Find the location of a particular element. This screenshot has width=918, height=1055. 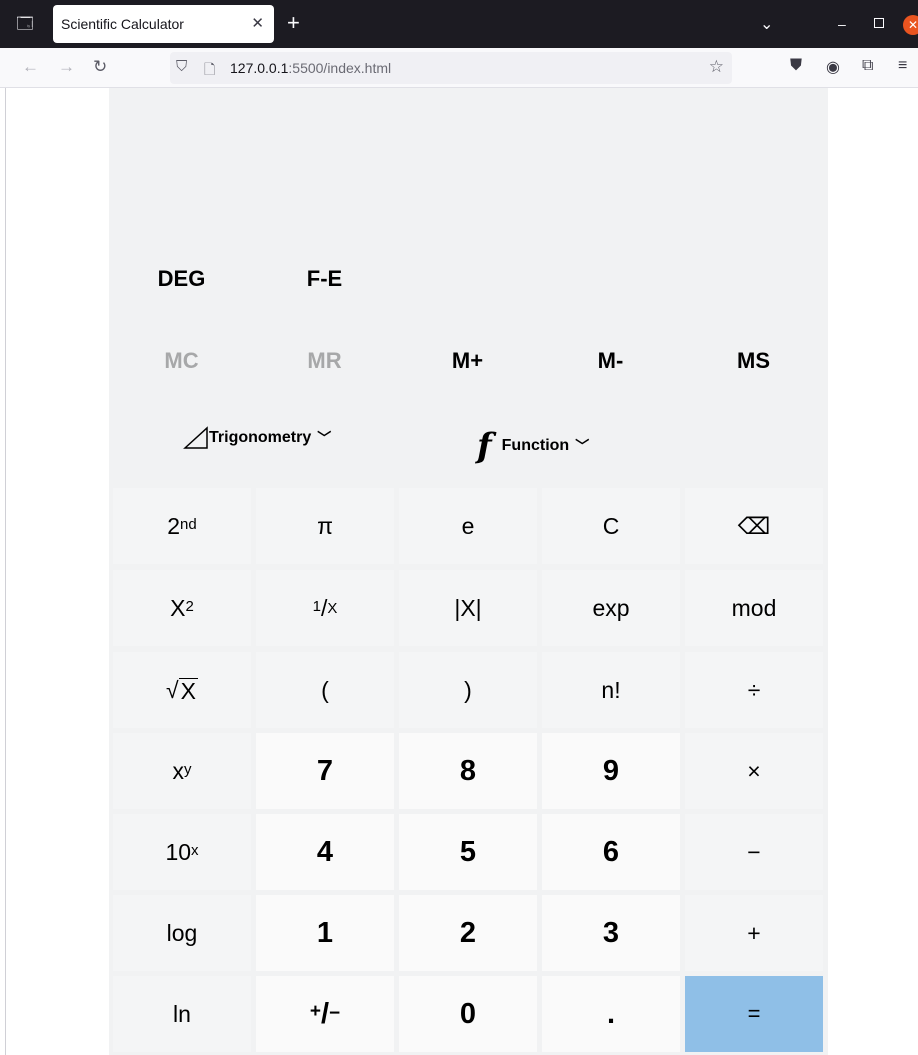

divide-key: ÷ is located at coordinates (754, 690).